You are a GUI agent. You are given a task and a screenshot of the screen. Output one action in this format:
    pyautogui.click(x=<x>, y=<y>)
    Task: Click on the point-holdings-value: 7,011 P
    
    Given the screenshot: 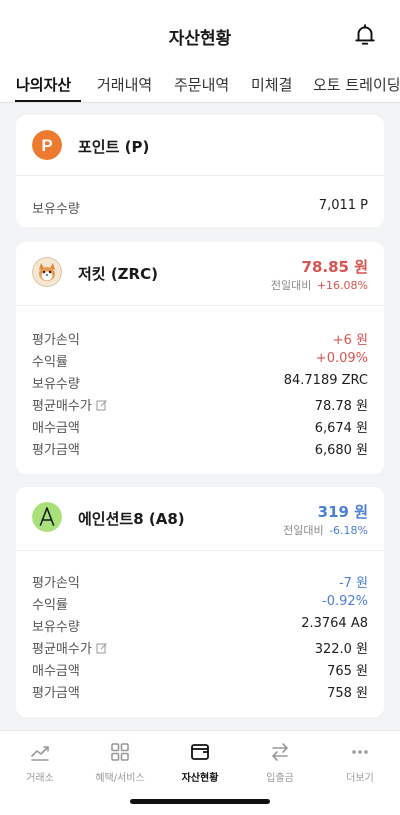 What is the action you would take?
    pyautogui.click(x=343, y=205)
    